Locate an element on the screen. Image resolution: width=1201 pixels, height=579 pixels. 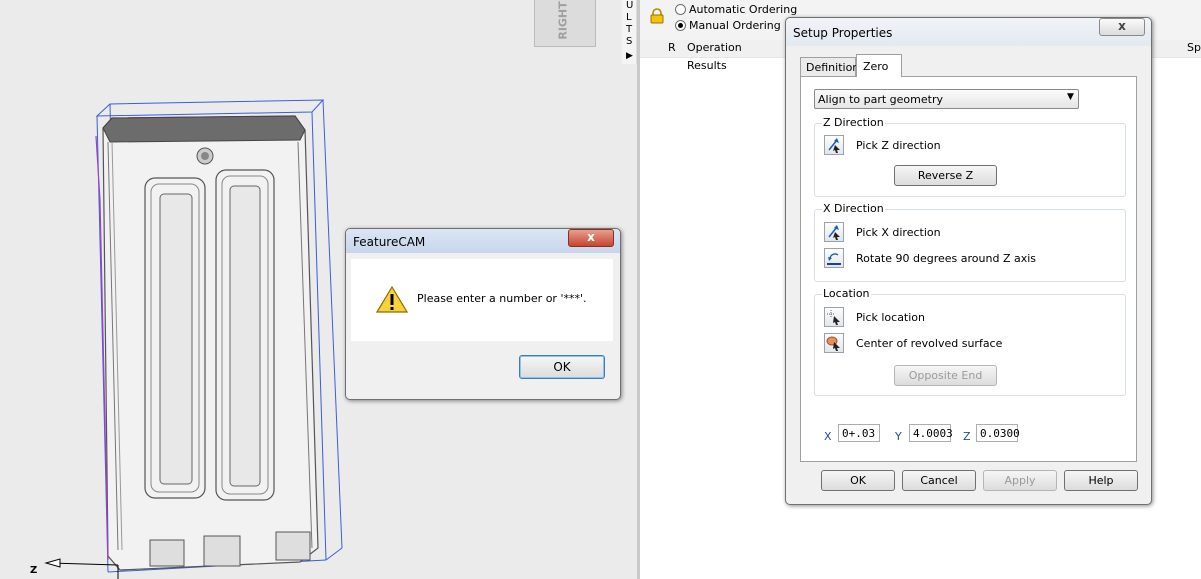
lock-icon is located at coordinates (657, 16).